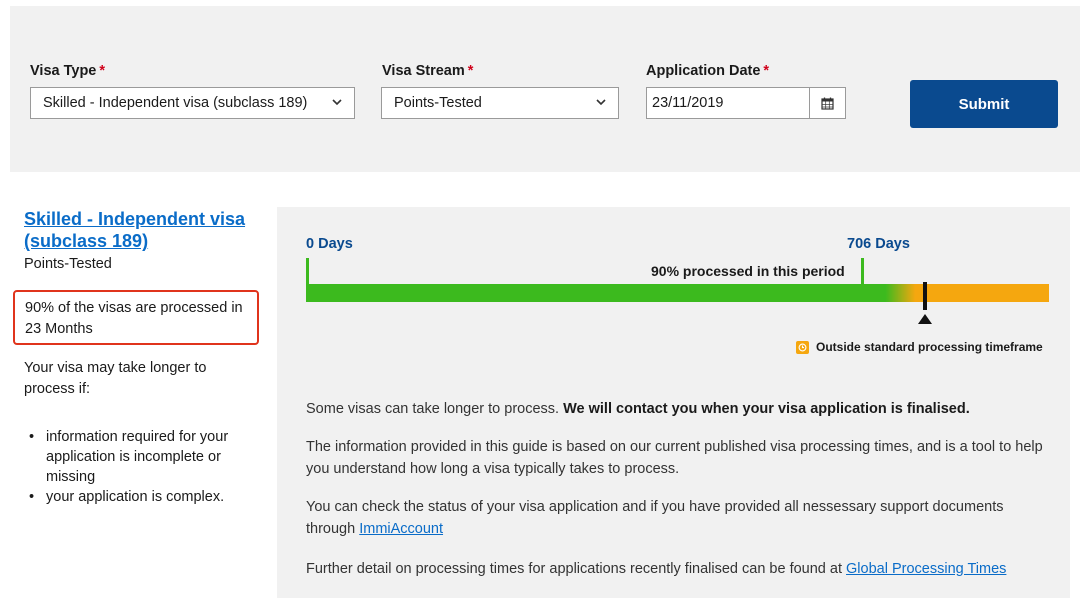  What do you see at coordinates (802, 347) in the screenshot?
I see `clock-warning-icon` at bounding box center [802, 347].